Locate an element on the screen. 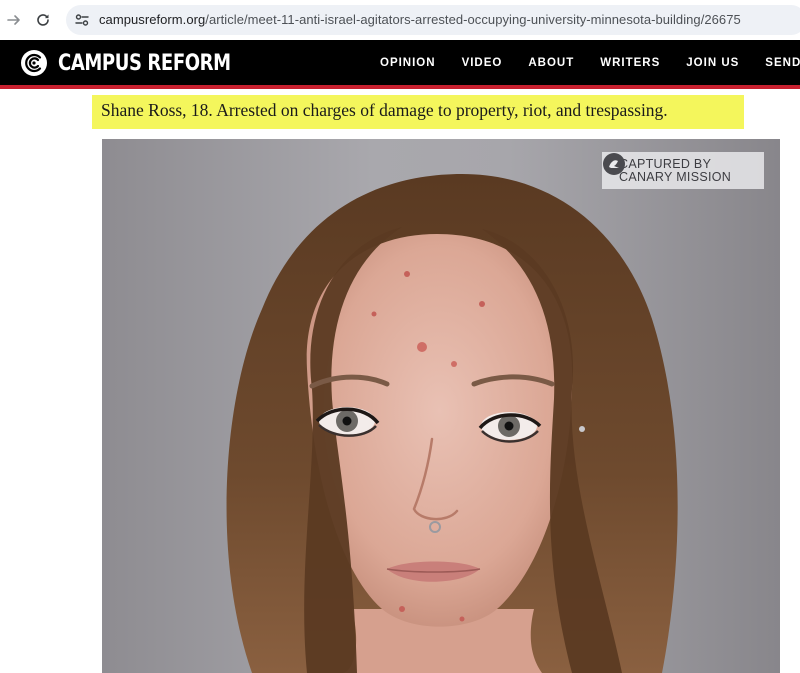  nav-send-a-tip: SEND A TIP is located at coordinates (782, 63).